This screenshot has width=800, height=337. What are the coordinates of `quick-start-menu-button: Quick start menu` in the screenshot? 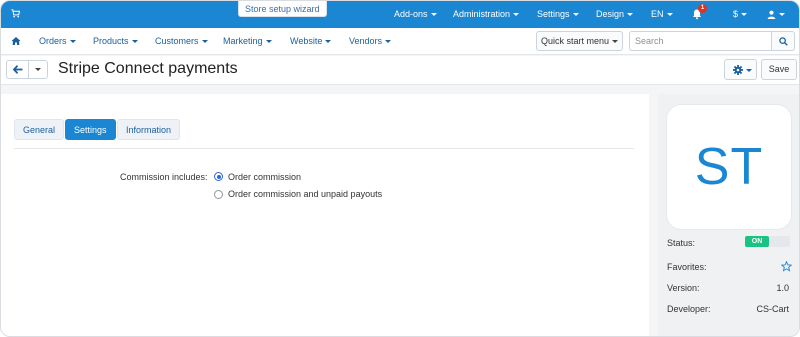 It's located at (579, 41).